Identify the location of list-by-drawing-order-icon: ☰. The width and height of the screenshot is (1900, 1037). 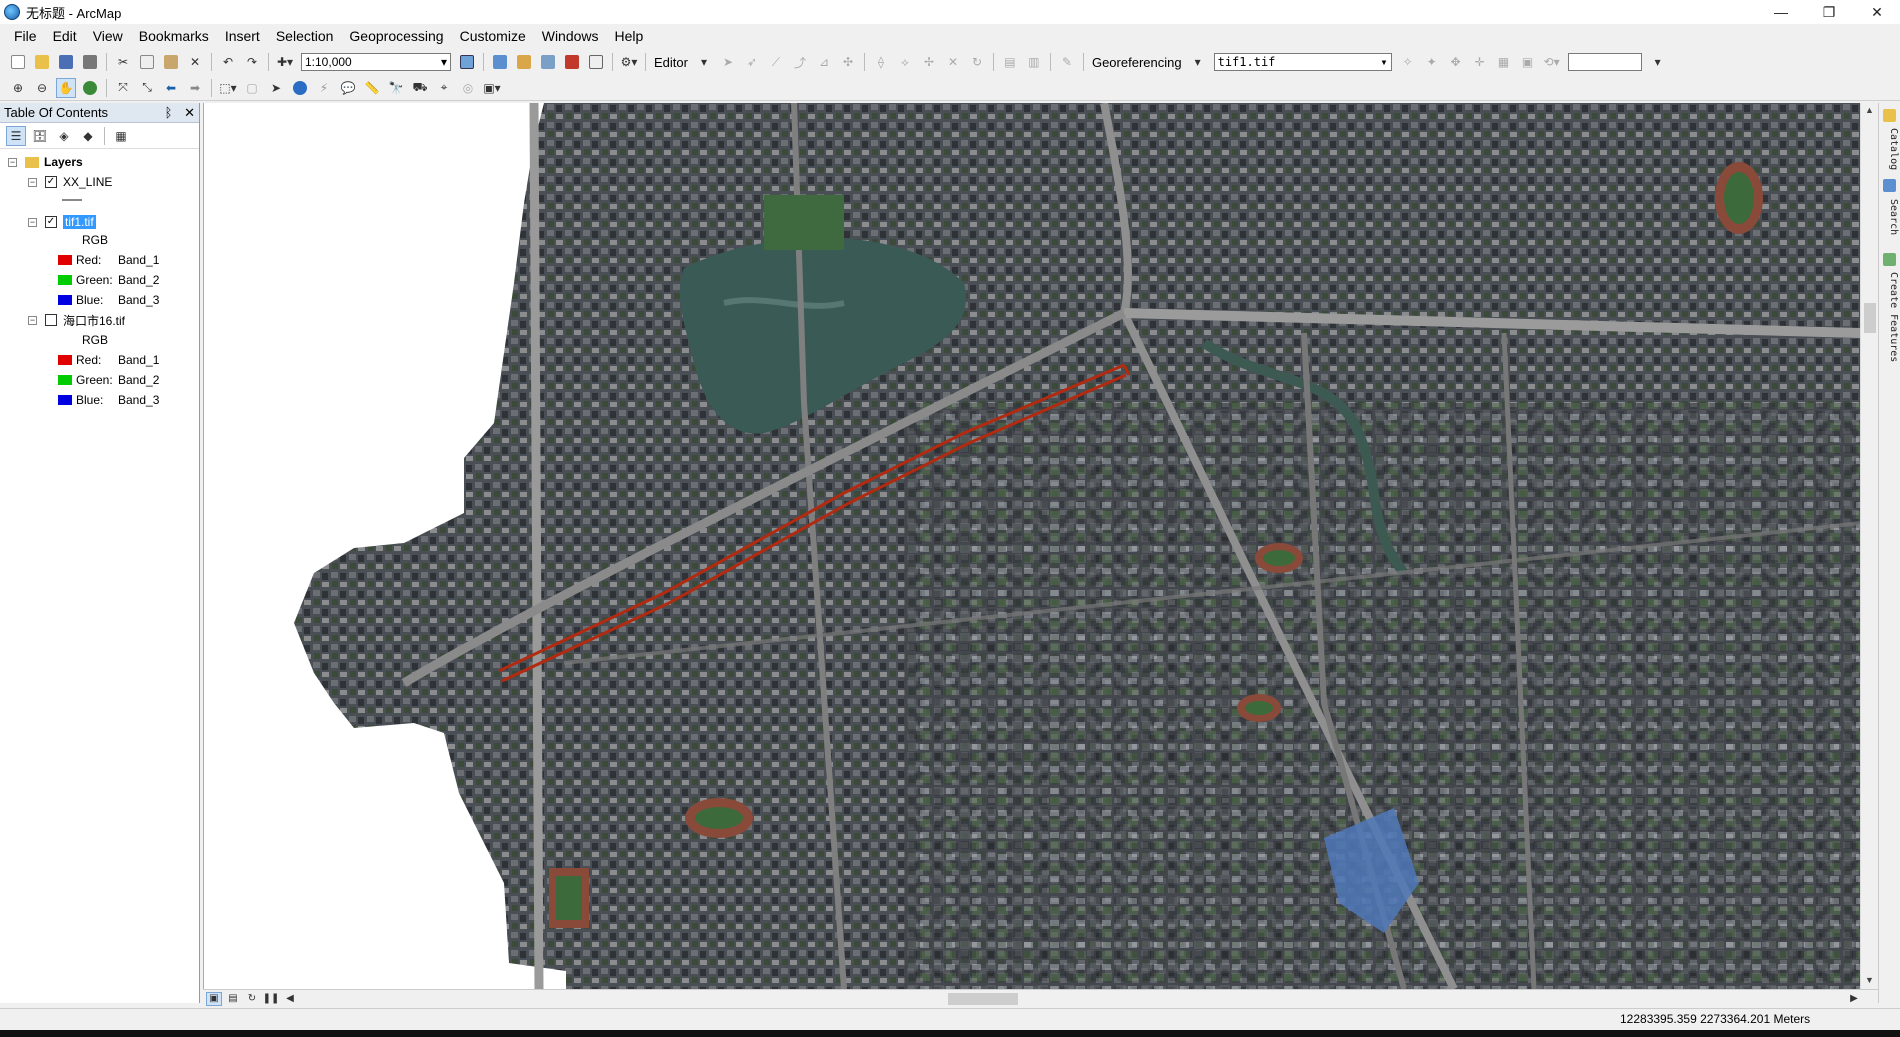
(16, 135).